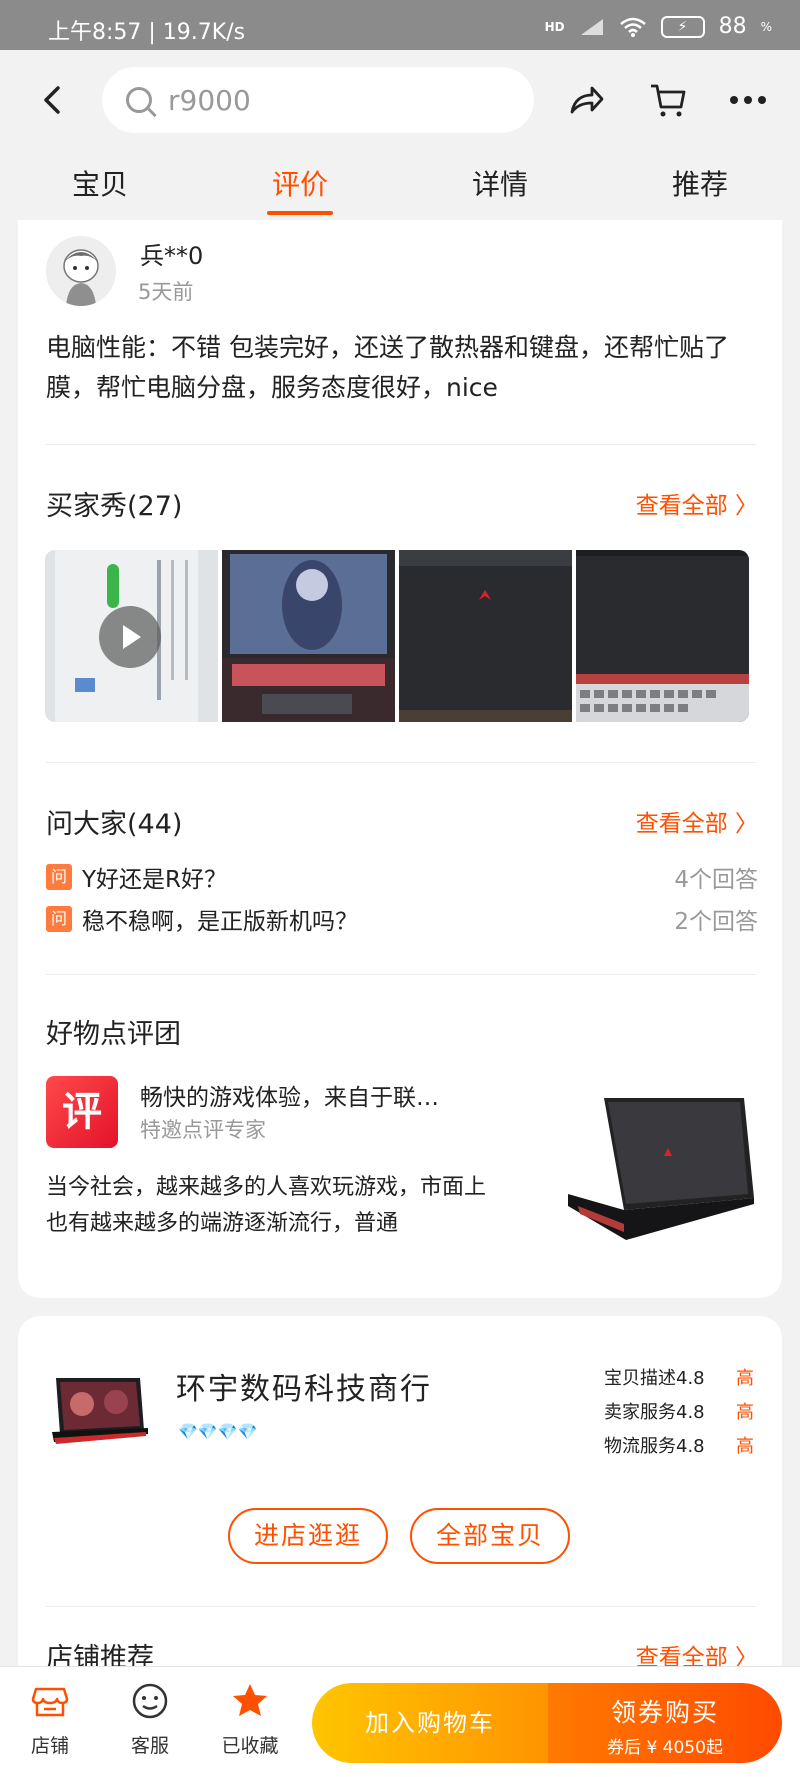  Describe the element at coordinates (300, 185) in the screenshot. I see `tab-reviews: 评价` at that location.